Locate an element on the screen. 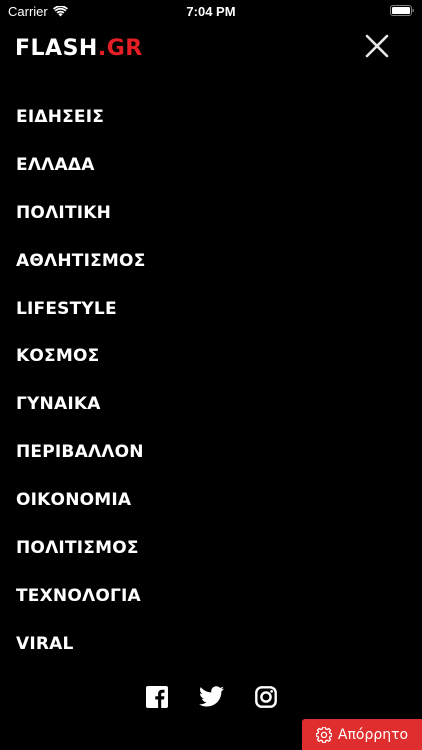 The width and height of the screenshot is (422, 750). clock: 7:04 PM is located at coordinates (211, 11).